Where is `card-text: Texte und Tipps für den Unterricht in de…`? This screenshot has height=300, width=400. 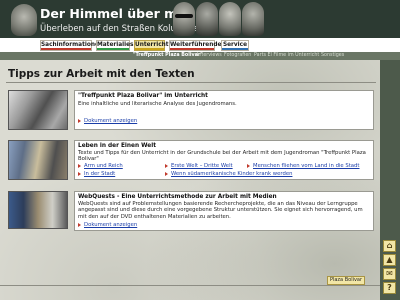
card-text: Texte und Tipps für den Unterricht in de… is located at coordinates (222, 156).